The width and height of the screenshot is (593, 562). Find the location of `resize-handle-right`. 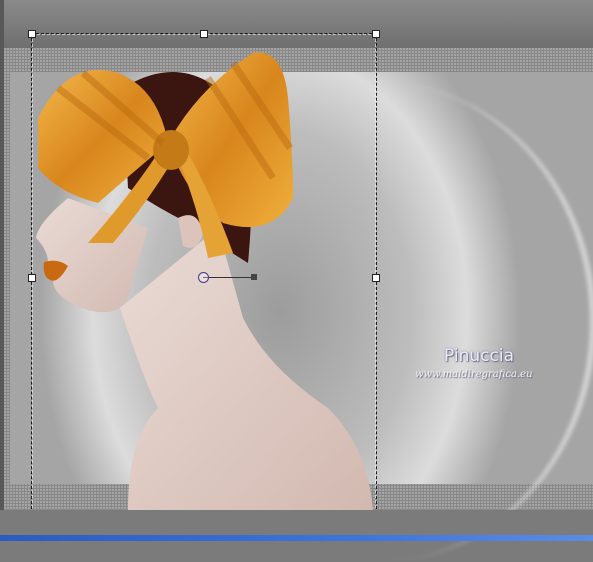

resize-handle-right is located at coordinates (376, 278).